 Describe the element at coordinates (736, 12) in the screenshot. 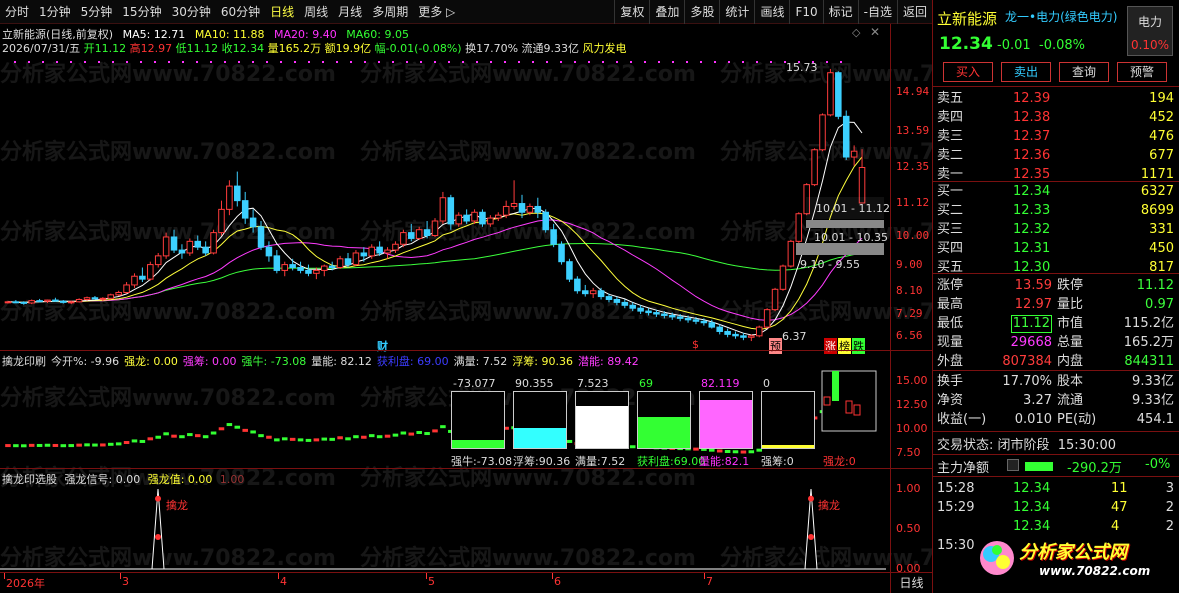

I see `tool-button-3: 统计` at that location.